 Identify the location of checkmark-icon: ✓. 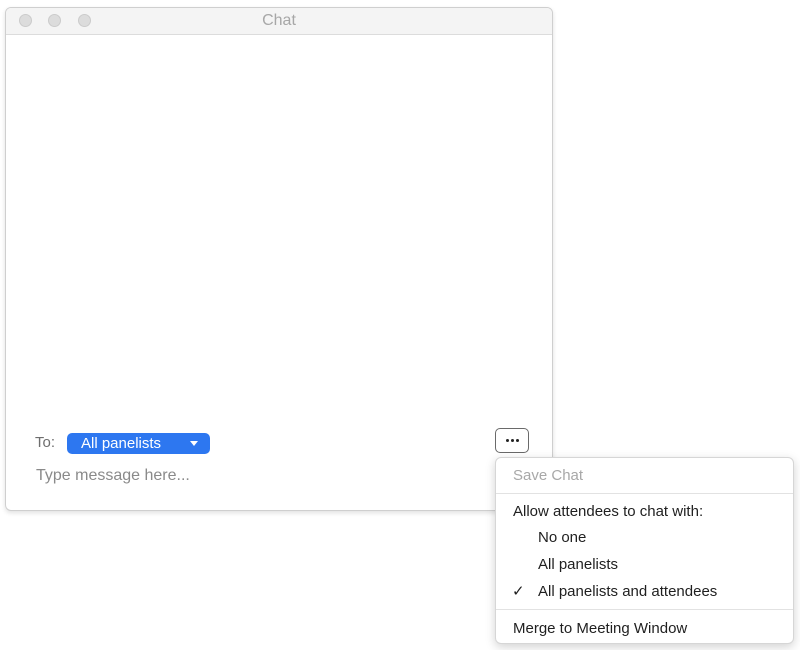
(518, 591).